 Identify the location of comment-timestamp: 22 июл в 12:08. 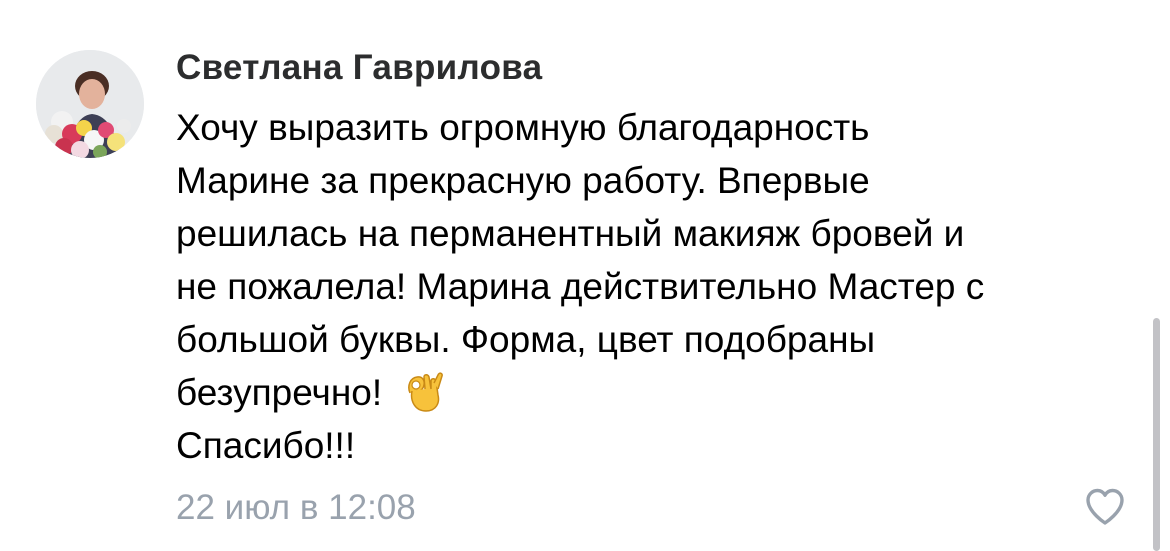
(296, 508).